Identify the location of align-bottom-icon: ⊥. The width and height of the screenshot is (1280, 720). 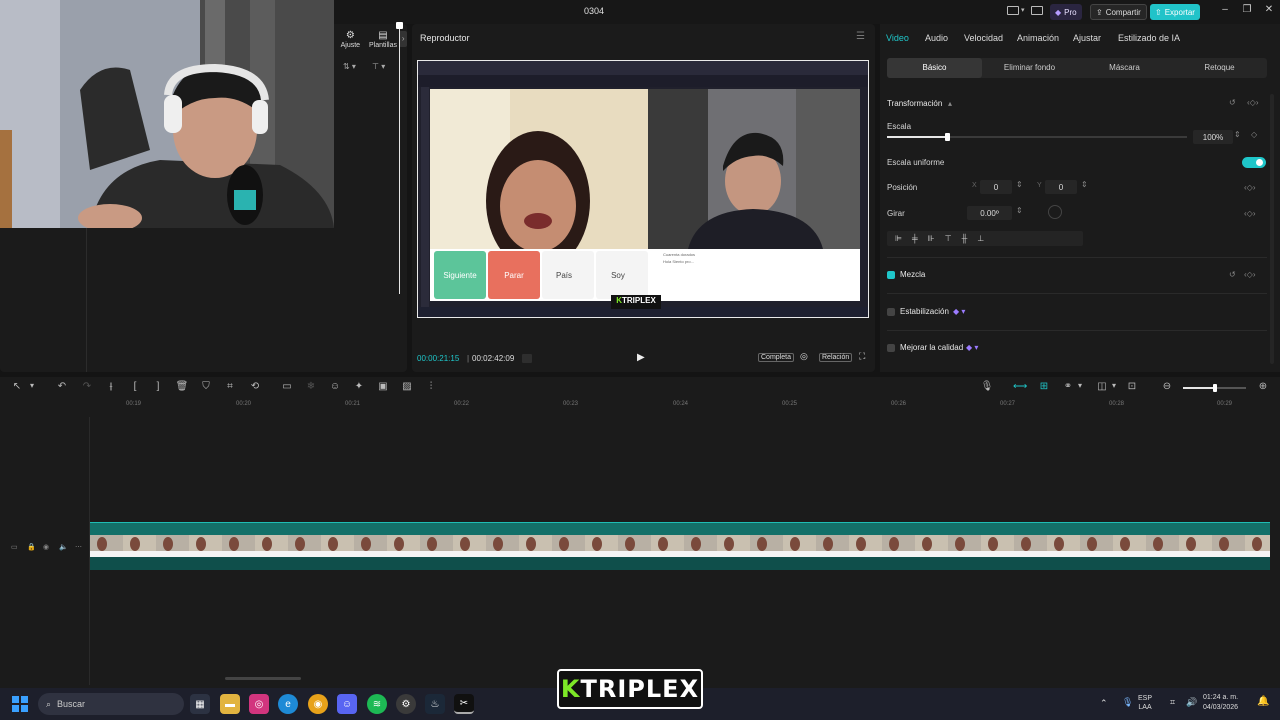
(980, 238).